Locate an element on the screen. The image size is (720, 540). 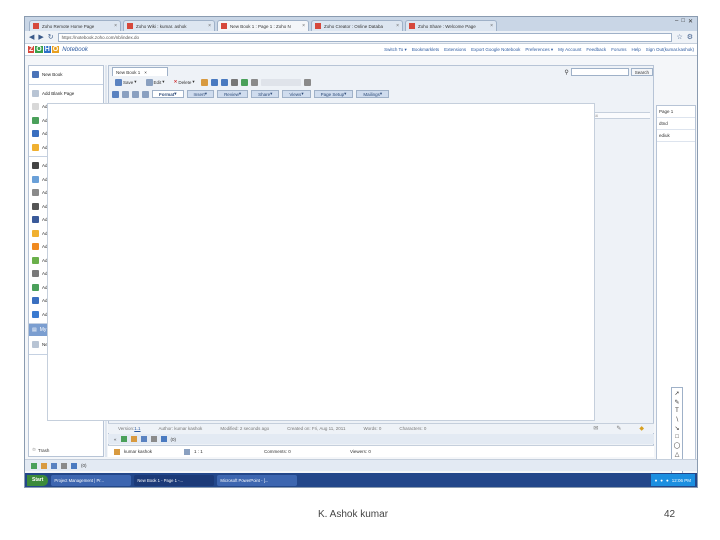
redo-icon is located at coordinates (224, 82).